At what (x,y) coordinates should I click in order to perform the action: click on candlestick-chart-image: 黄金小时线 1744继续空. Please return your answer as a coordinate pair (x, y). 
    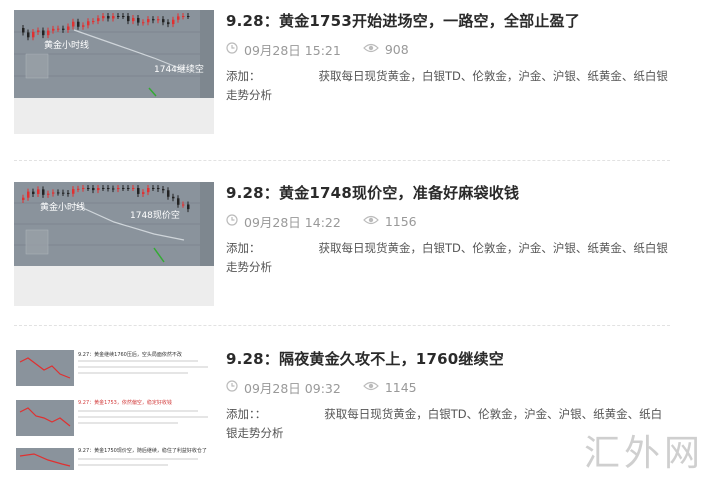
    Looking at the image, I should click on (114, 54).